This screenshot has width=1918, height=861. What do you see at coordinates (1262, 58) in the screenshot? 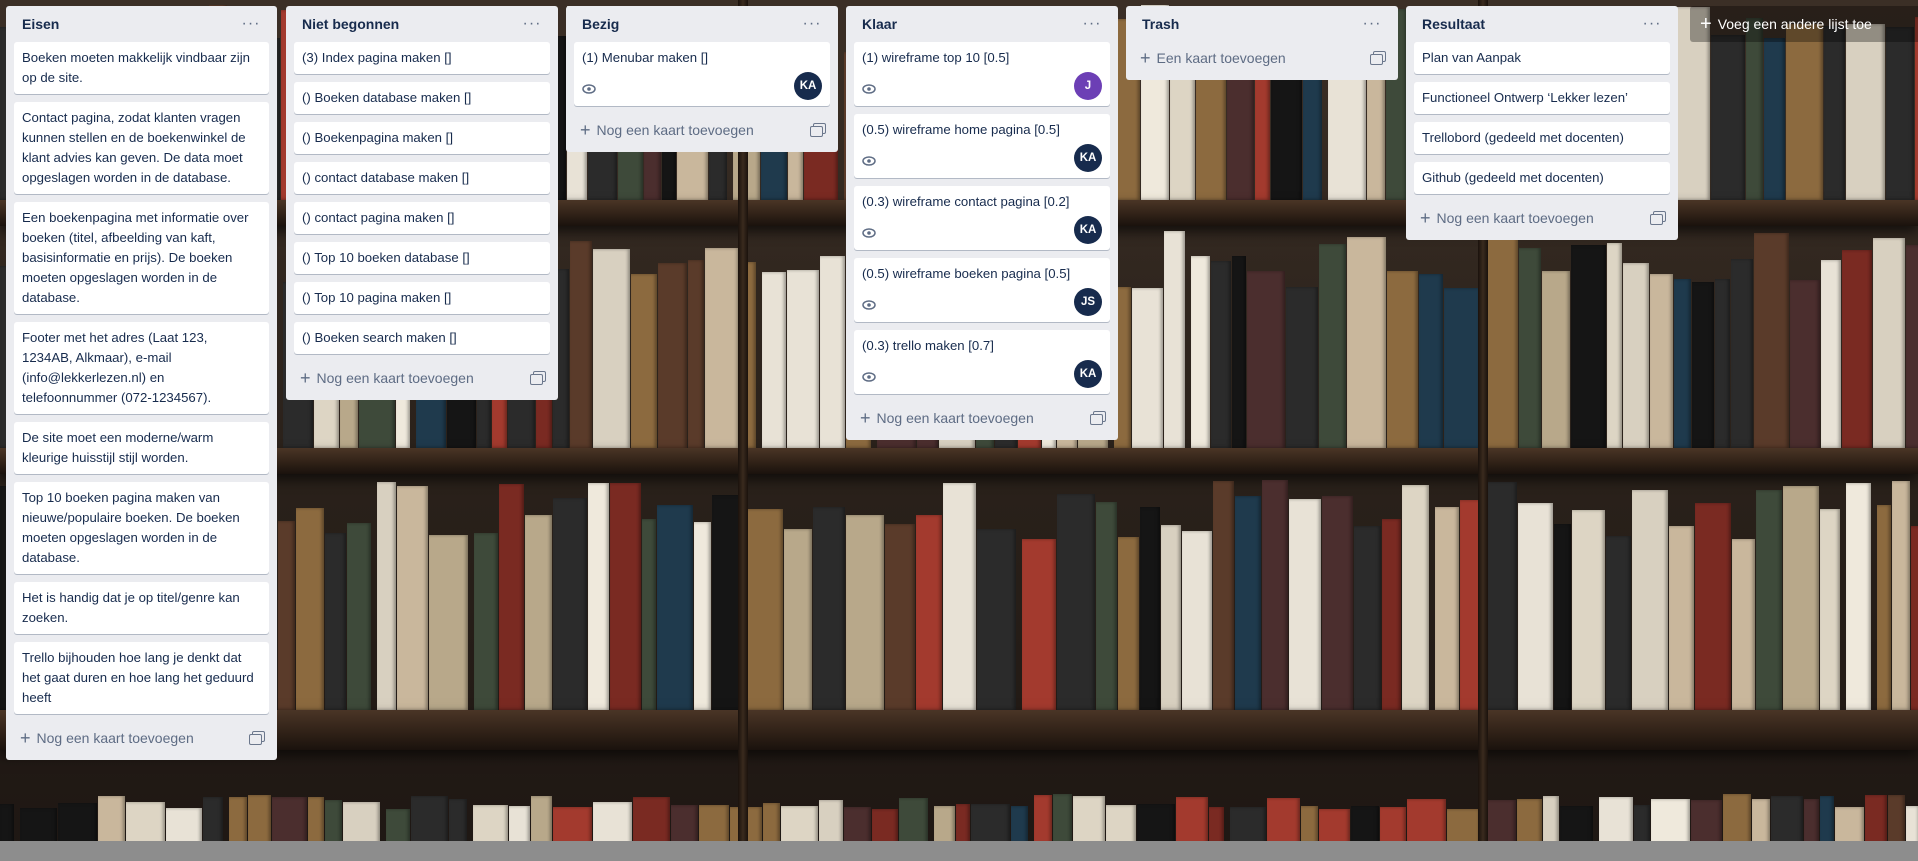
I see `add-card-button: + Een kaart toevoegen` at bounding box center [1262, 58].